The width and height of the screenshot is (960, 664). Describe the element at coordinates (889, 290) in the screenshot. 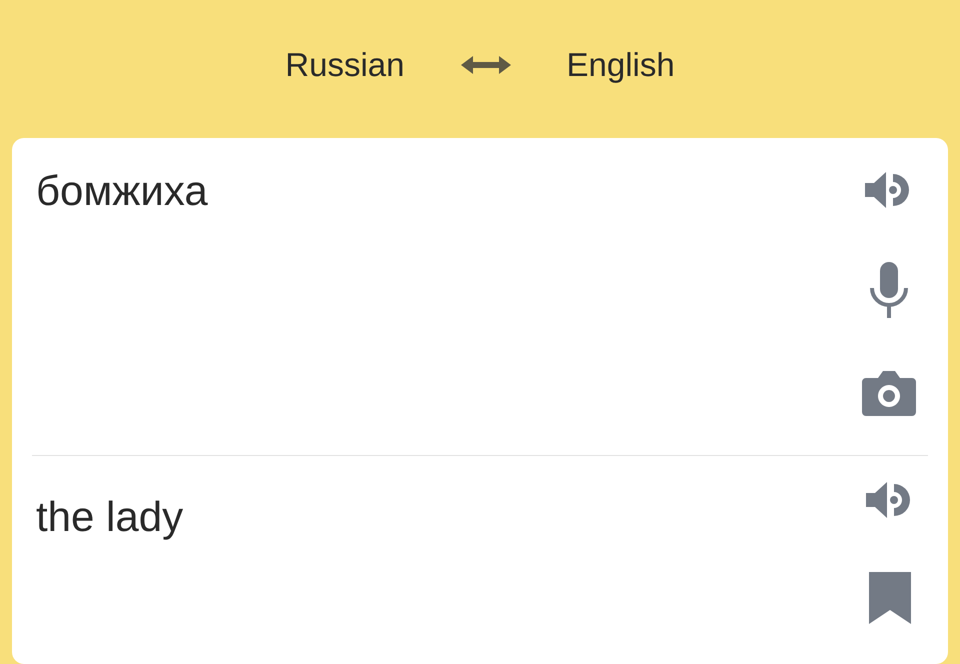

I see `microphone-icon` at that location.